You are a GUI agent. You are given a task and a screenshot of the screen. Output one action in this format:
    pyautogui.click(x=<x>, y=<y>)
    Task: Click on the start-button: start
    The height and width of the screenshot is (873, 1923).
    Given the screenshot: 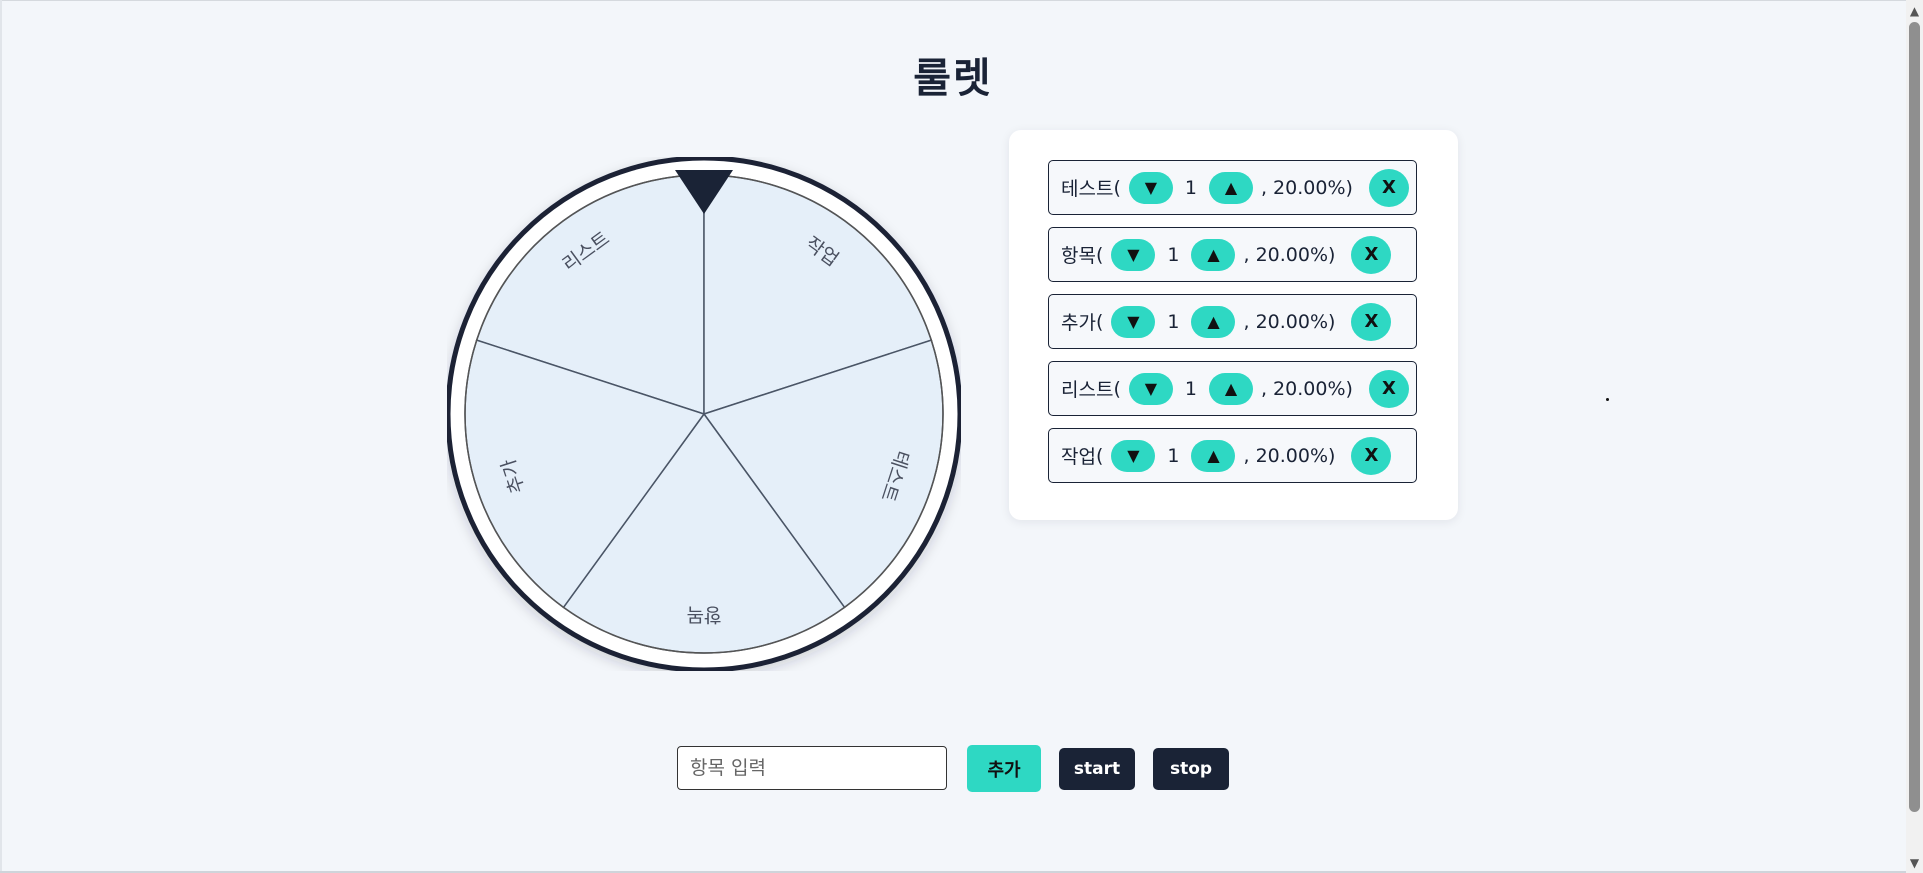 What is the action you would take?
    pyautogui.click(x=1097, y=769)
    